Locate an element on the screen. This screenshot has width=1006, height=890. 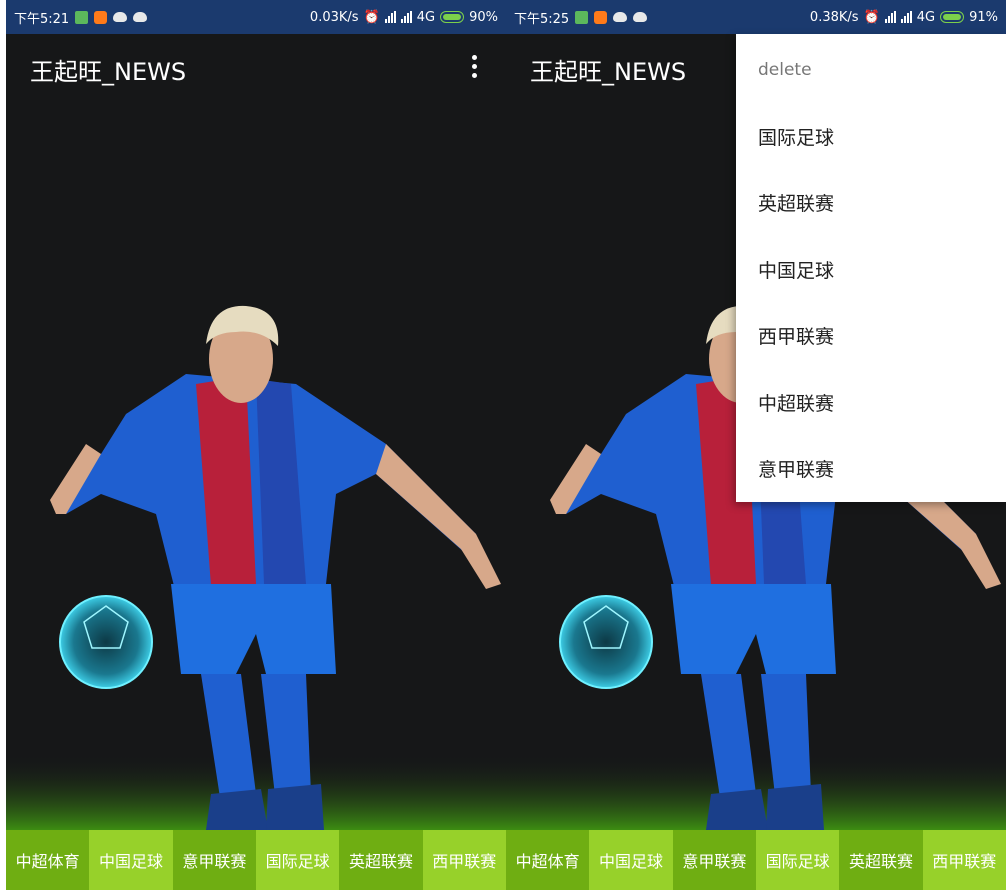
menu-item: 中国足球 is located at coordinates (796, 269).